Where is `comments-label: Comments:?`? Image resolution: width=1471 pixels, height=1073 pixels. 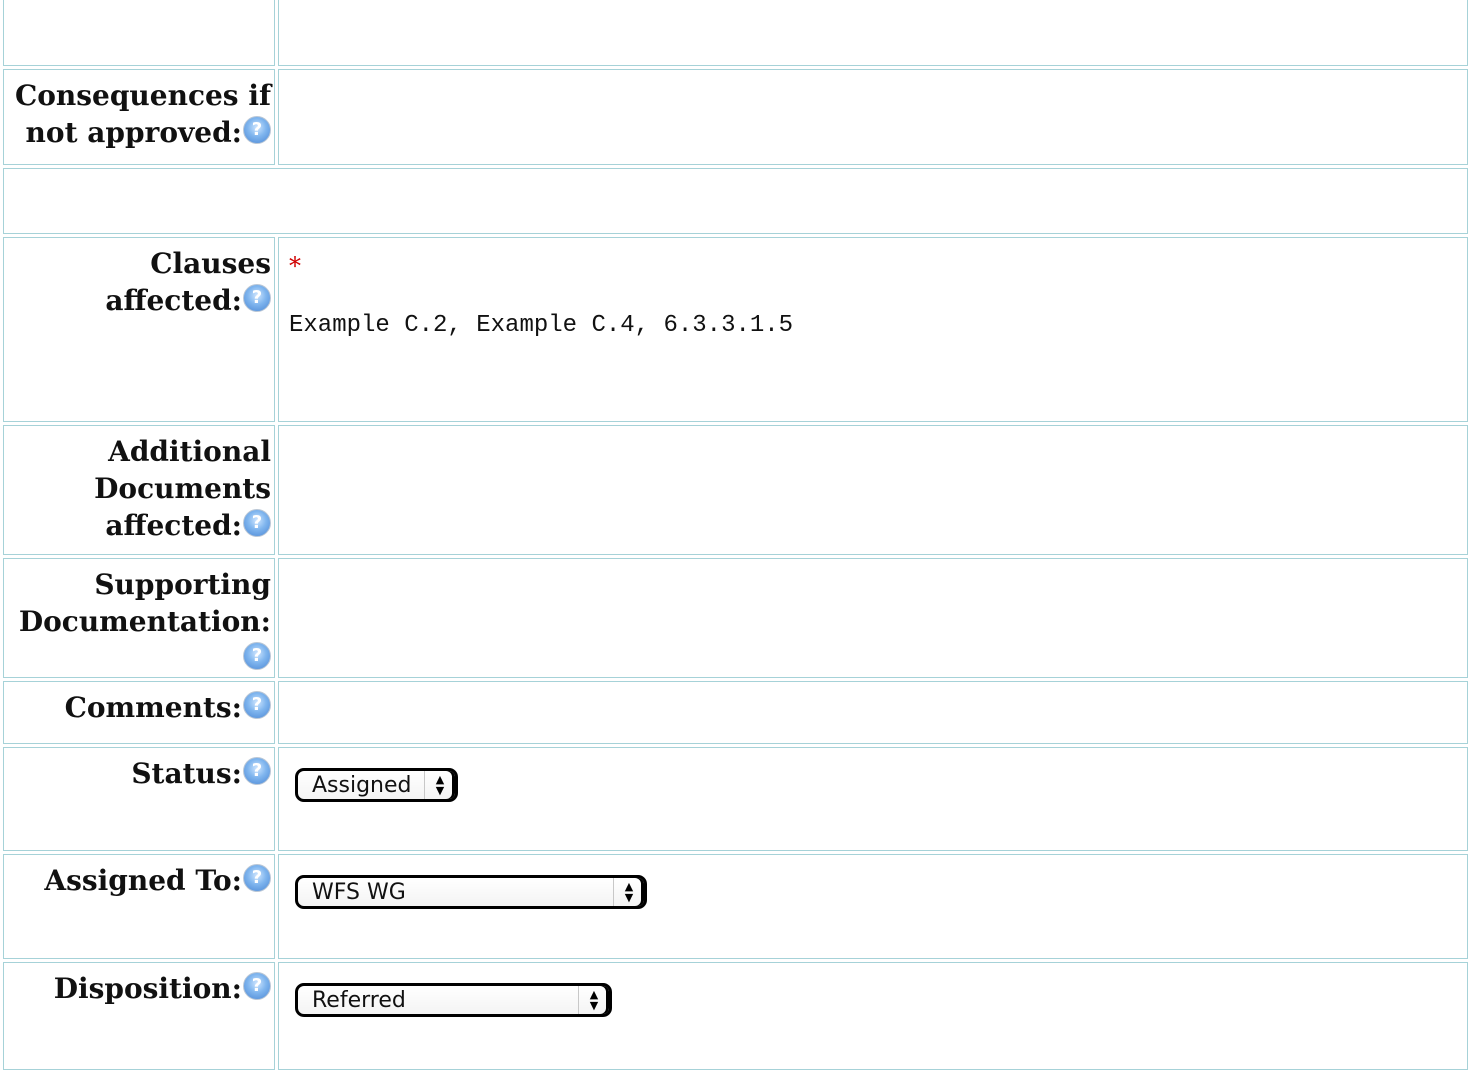
comments-label: Comments:? is located at coordinates (139, 712).